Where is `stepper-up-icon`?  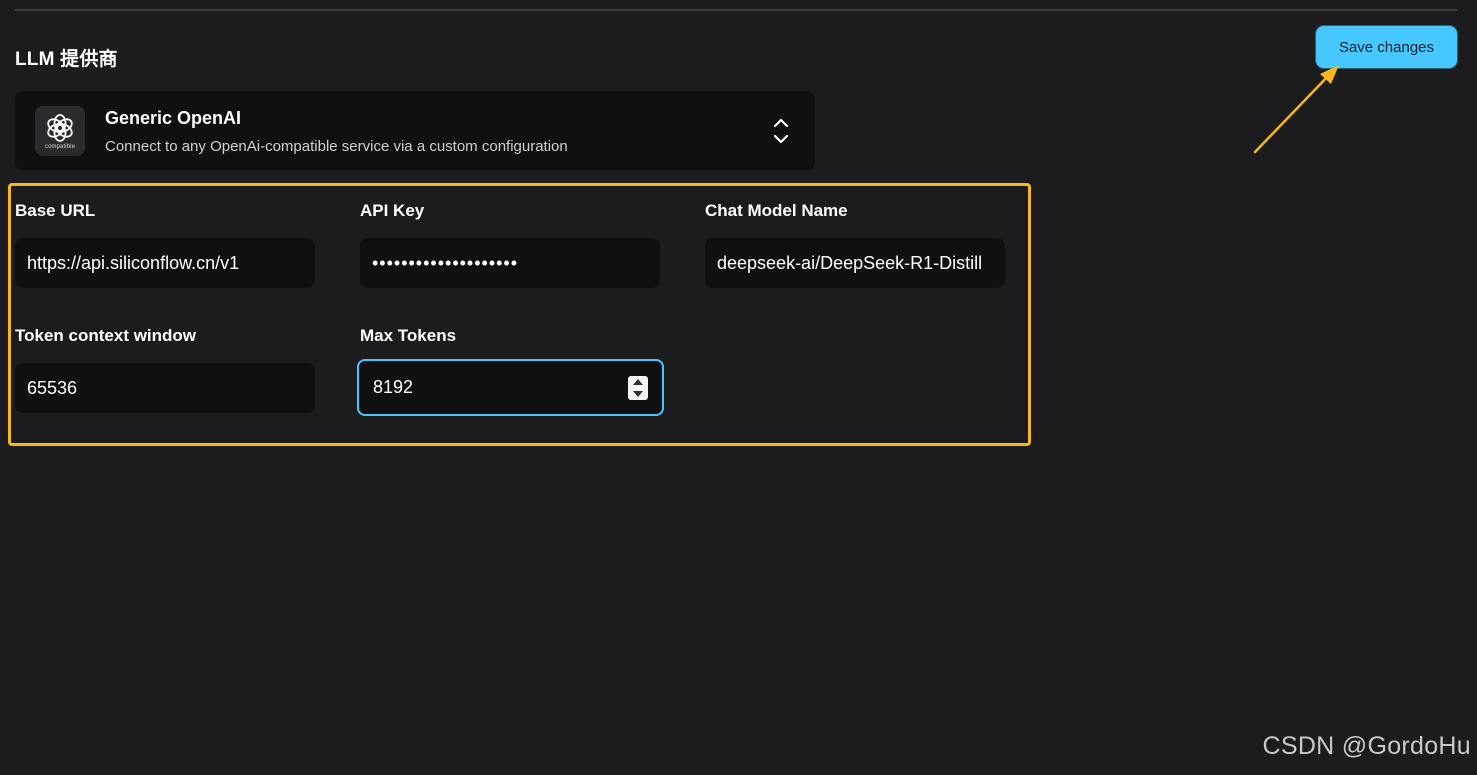 stepper-up-icon is located at coordinates (638, 382).